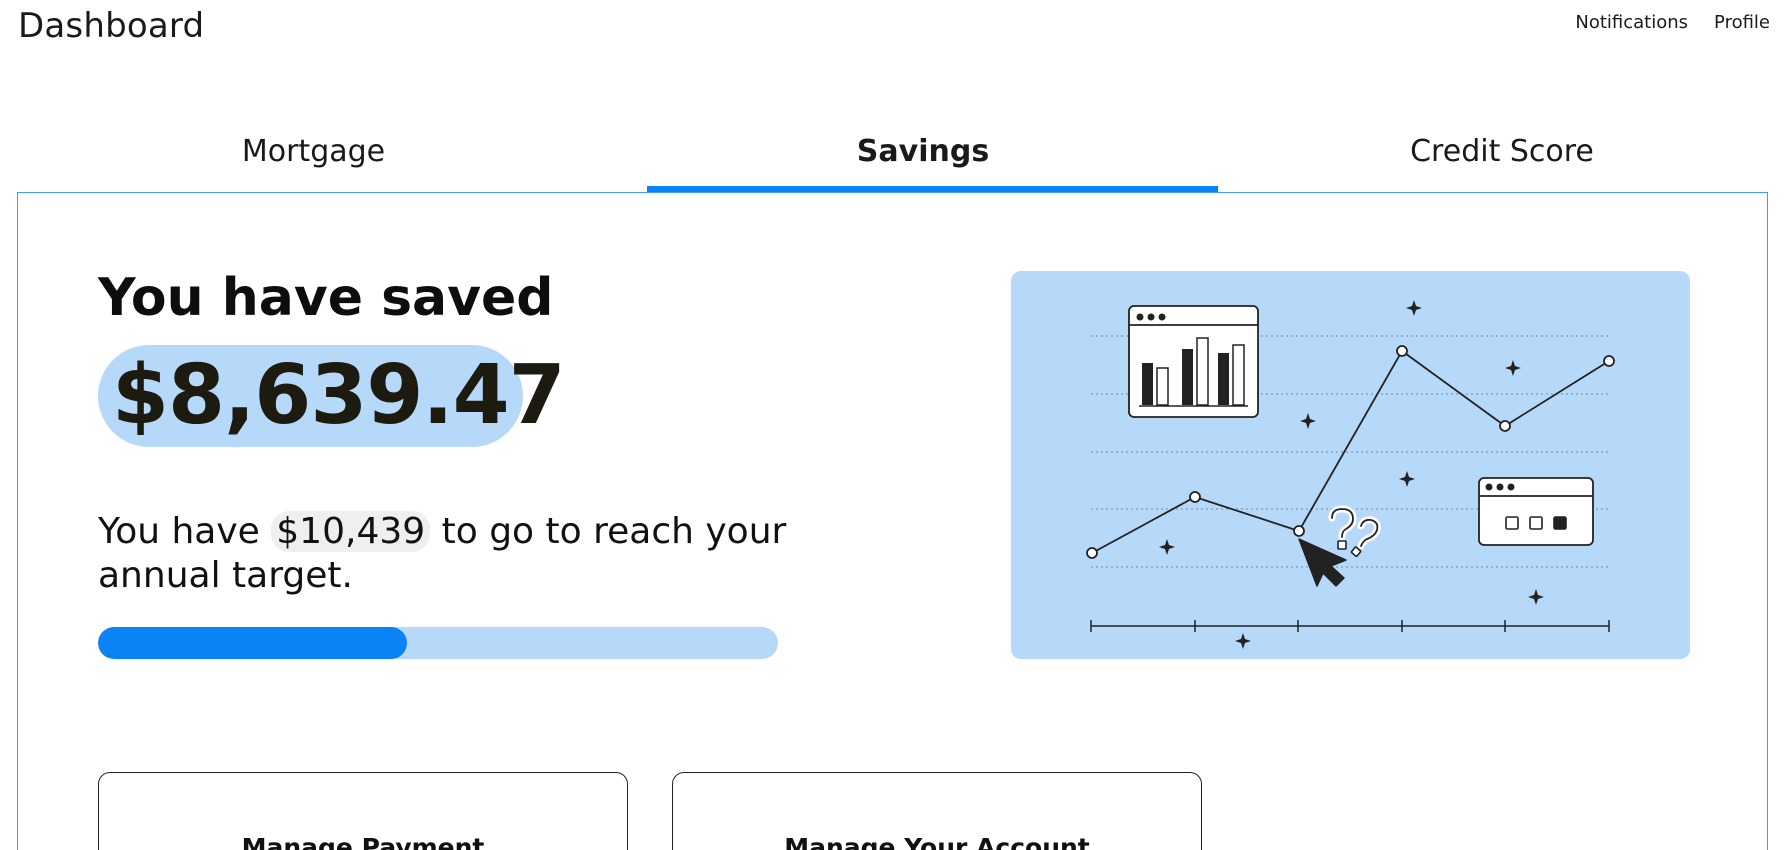  I want to click on bar-chart-window-icon, so click(1193, 361).